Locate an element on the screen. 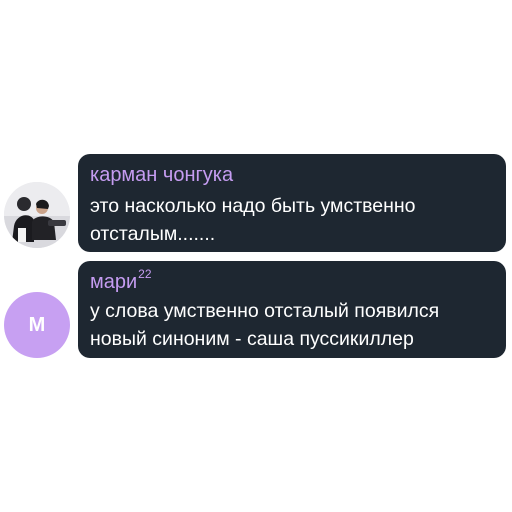  user-photo-icon is located at coordinates (37, 215).